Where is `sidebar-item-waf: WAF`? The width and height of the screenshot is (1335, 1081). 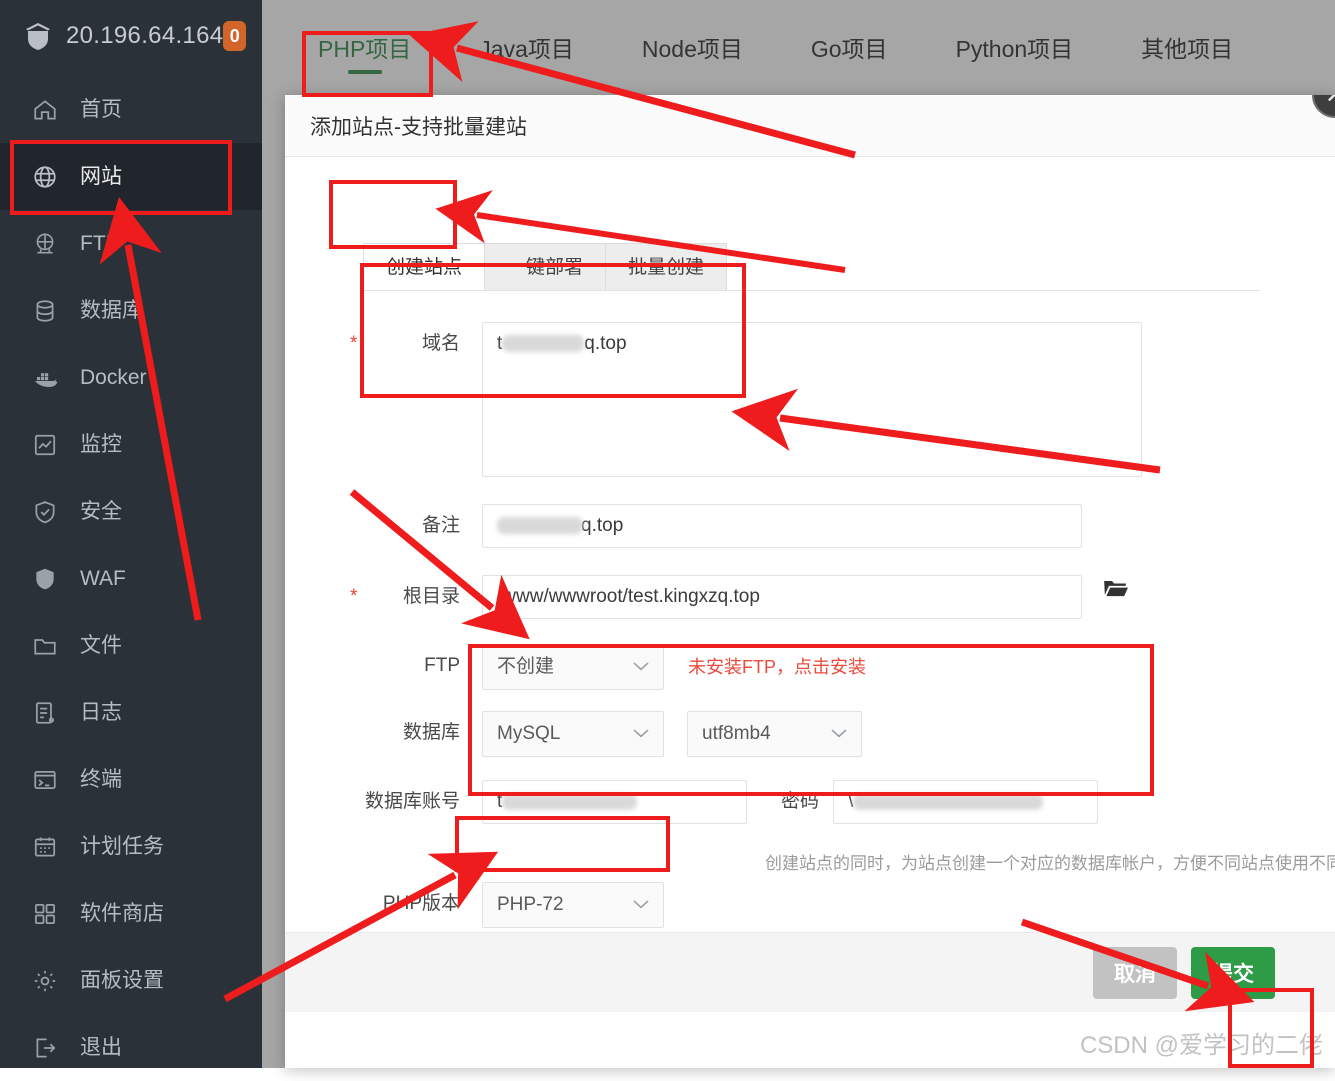 sidebar-item-waf: WAF is located at coordinates (131, 578).